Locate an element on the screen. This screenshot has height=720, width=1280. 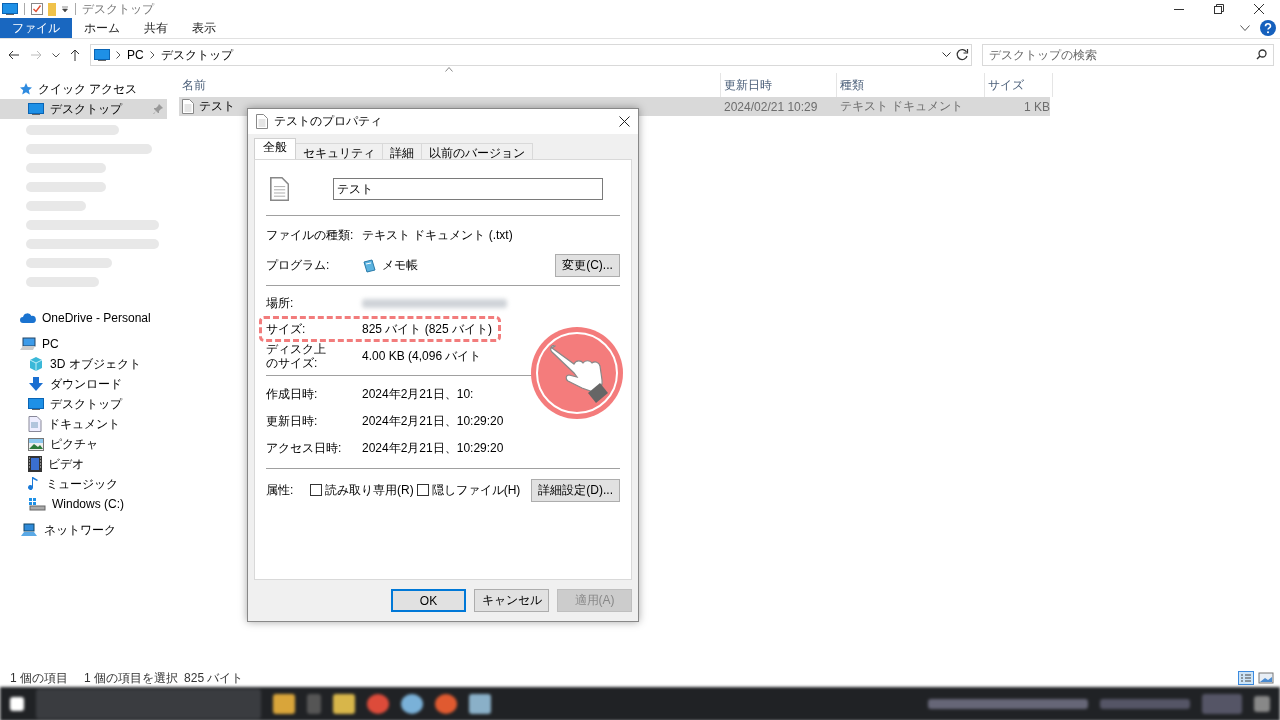
table-cell-text: テキスト ドキュメント is located at coordinates (902, 106).